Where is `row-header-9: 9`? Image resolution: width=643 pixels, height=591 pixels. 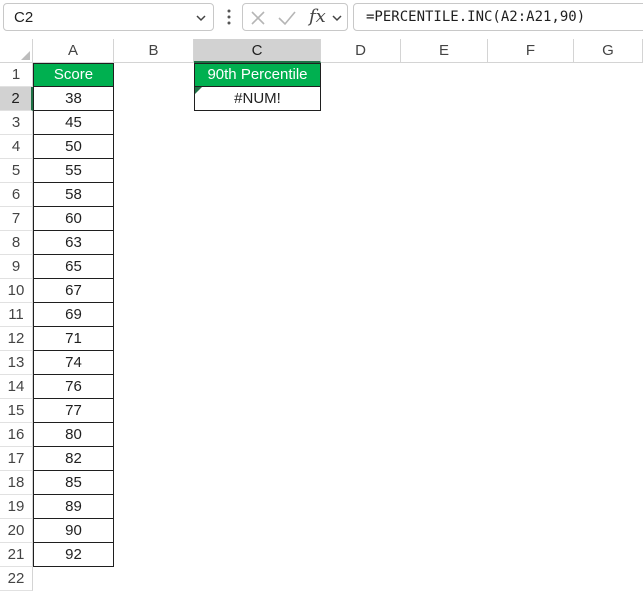 row-header-9: 9 is located at coordinates (16, 267).